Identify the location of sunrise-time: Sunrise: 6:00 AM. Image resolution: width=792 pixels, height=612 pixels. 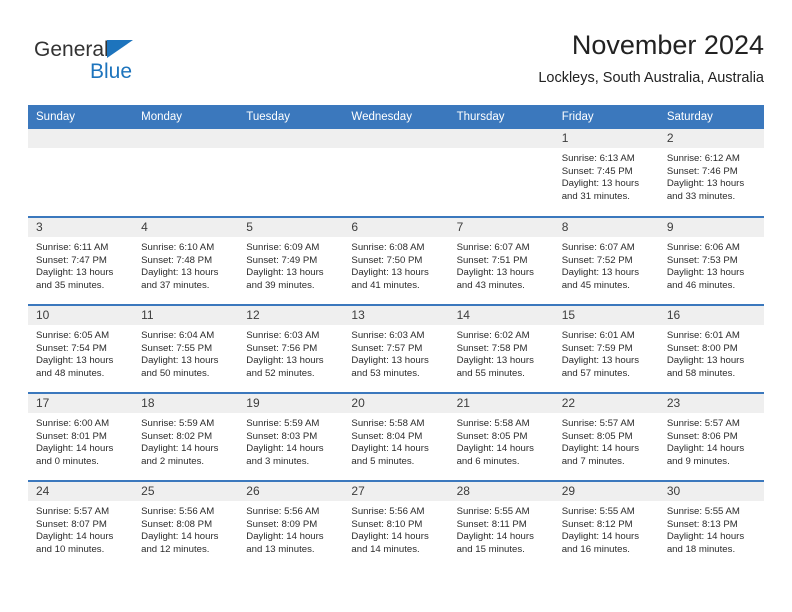
(73, 423).